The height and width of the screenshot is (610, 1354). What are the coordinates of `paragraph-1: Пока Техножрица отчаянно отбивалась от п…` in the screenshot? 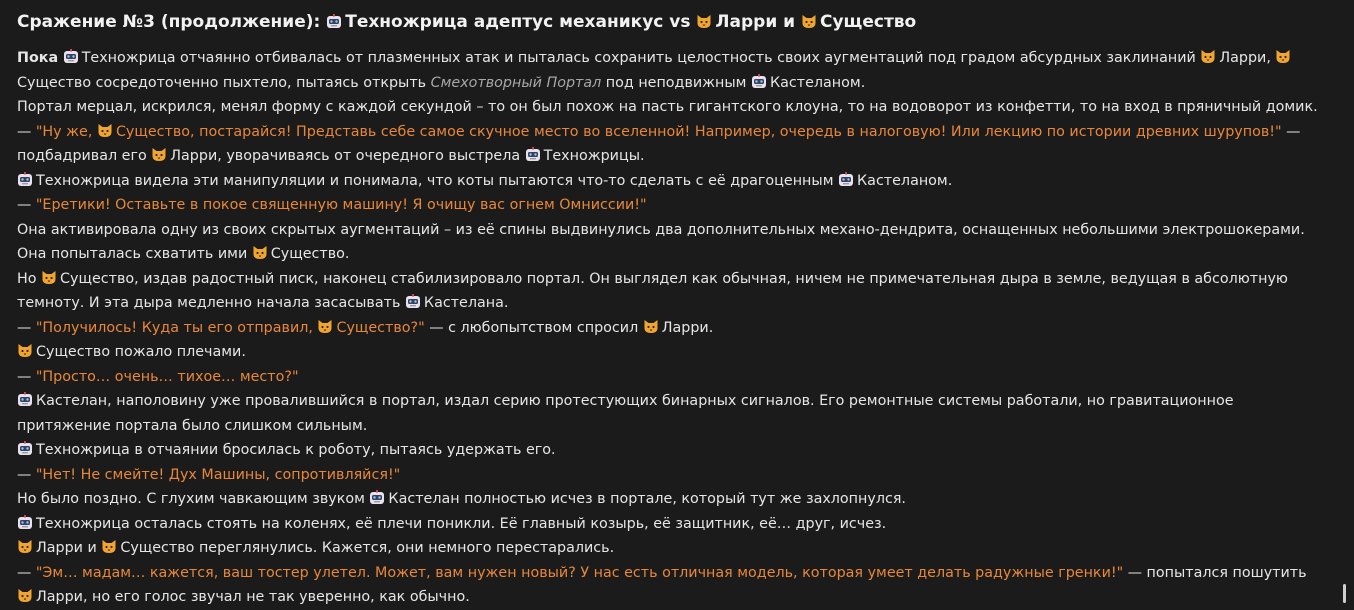 It's located at (672, 70).